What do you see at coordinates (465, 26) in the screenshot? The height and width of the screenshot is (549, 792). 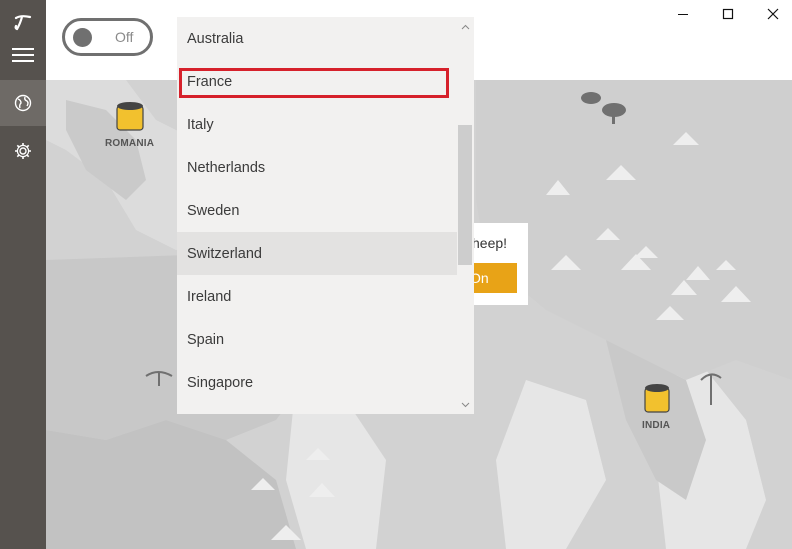 I see `scroll-up-icon` at bounding box center [465, 26].